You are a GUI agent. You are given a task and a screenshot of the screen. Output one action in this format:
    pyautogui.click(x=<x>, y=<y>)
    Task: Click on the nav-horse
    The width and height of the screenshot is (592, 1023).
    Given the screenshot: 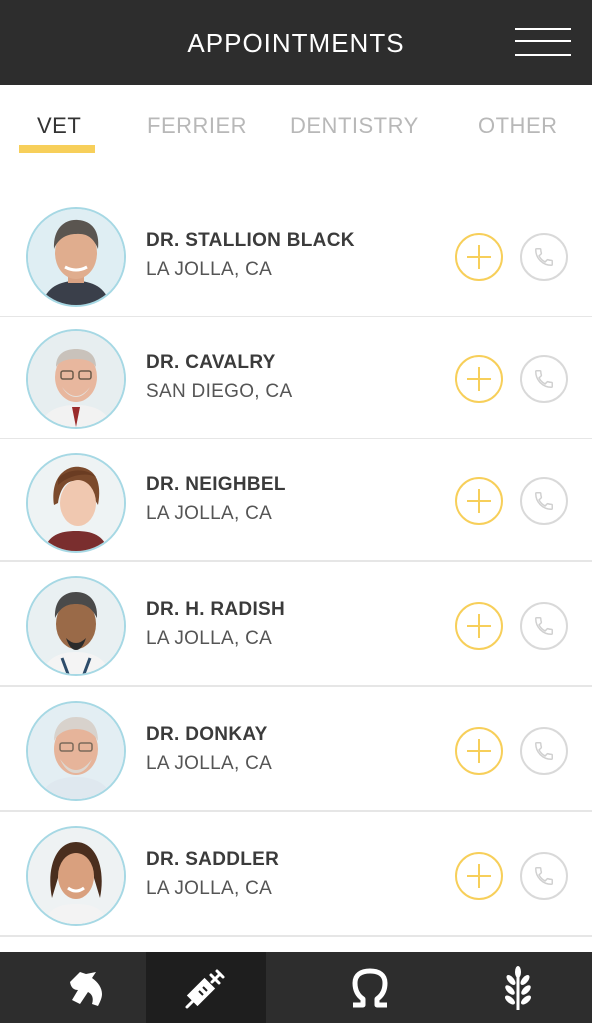 What is the action you would take?
    pyautogui.click(x=86, y=987)
    